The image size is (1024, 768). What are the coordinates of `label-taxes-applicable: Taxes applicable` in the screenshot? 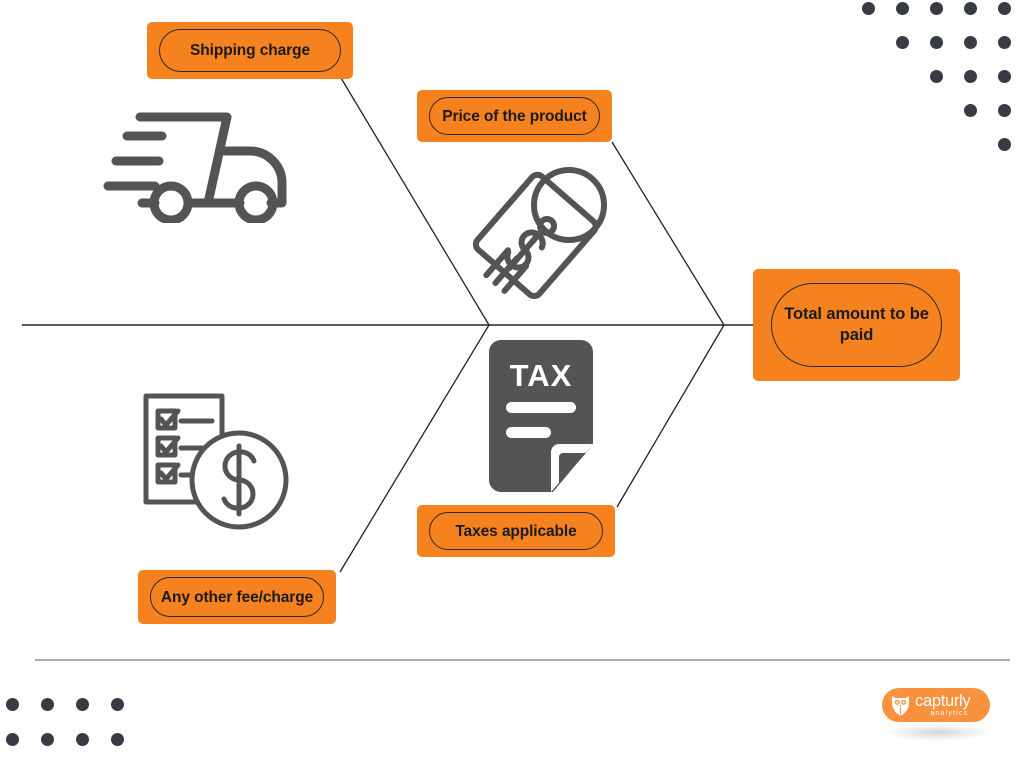 It's located at (516, 531).